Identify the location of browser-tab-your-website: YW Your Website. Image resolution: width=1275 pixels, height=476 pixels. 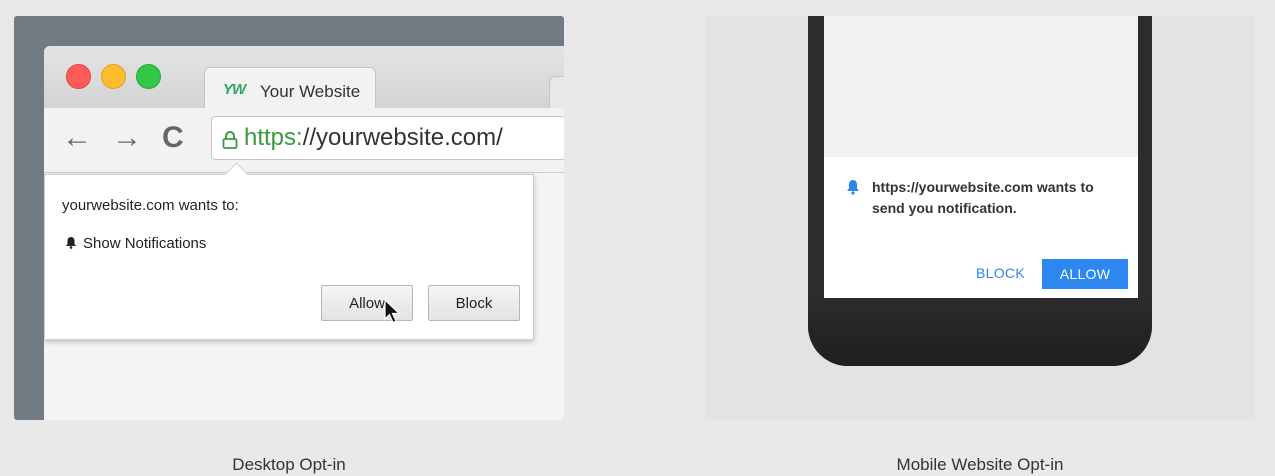
(290, 89).